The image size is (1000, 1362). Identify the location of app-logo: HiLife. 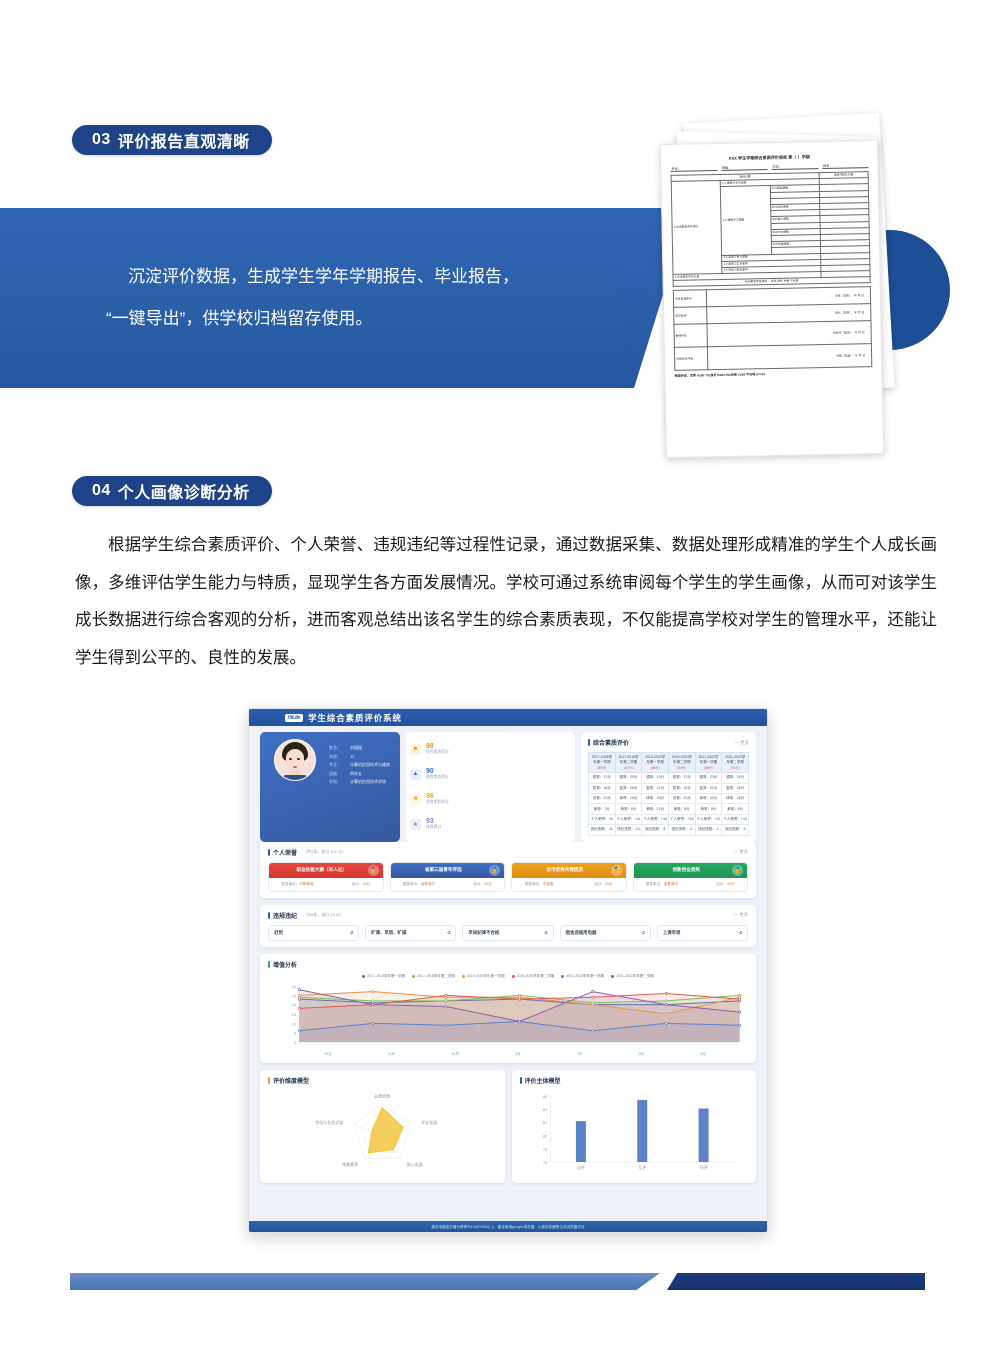
(294, 717).